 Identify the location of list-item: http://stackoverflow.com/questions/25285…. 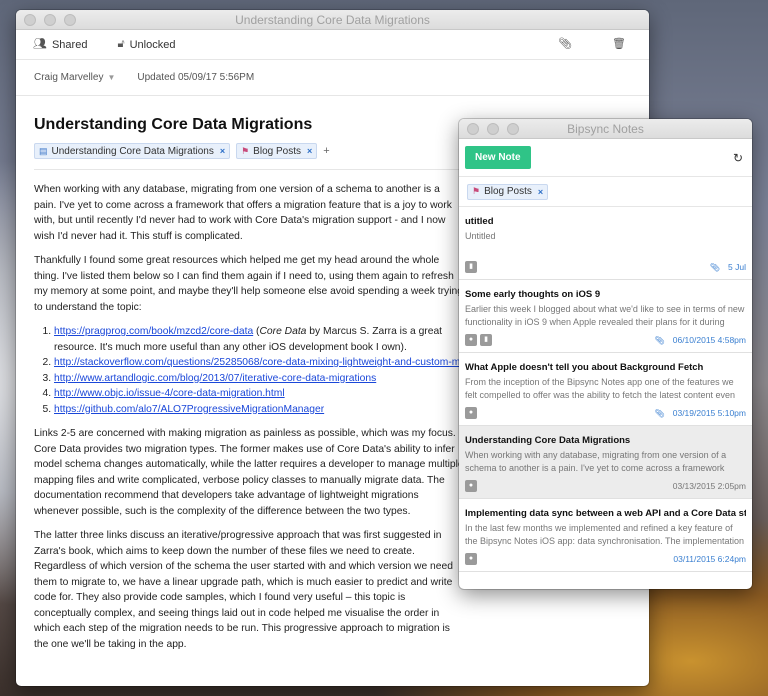
(274, 363).